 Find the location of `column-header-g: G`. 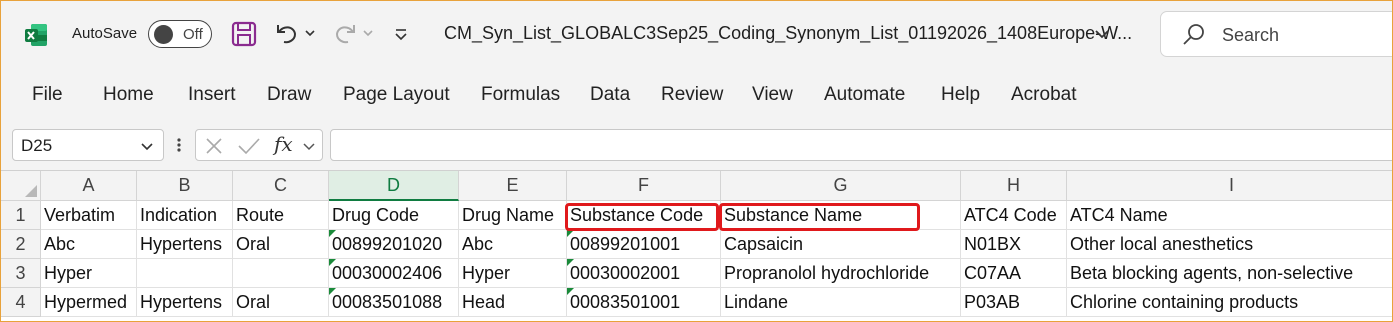

column-header-g: G is located at coordinates (841, 186).